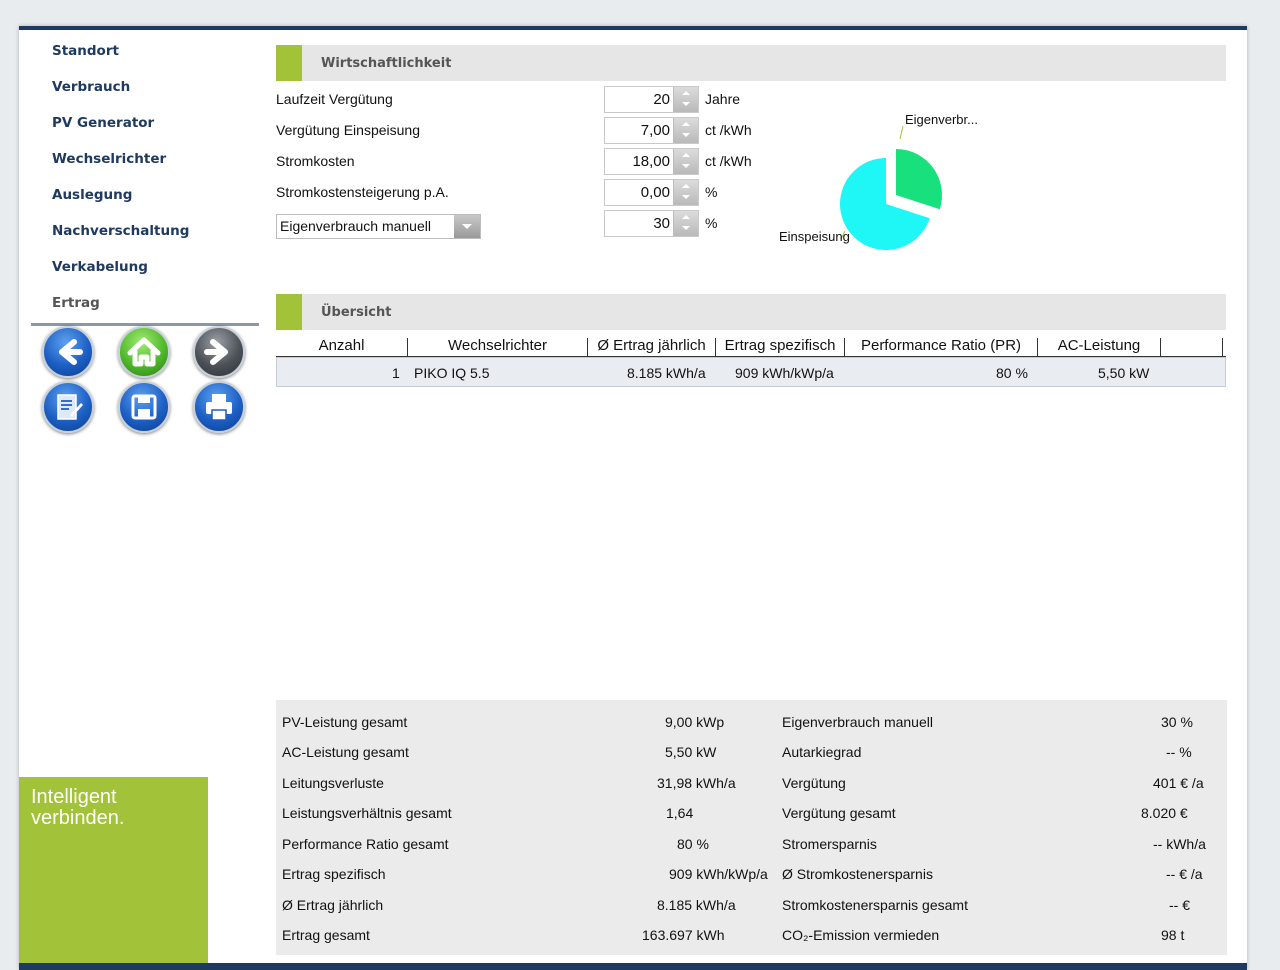 The height and width of the screenshot is (970, 1280). I want to click on edit-report-icon, so click(70, 407).